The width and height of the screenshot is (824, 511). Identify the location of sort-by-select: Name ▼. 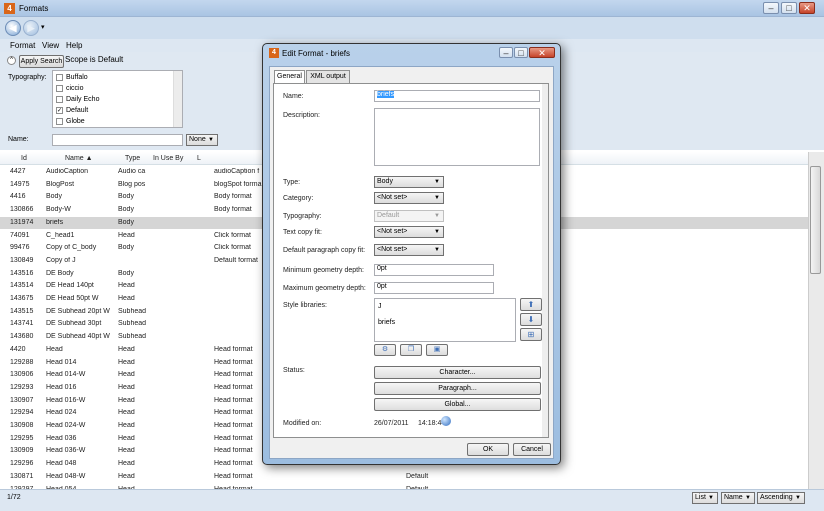
(738, 498).